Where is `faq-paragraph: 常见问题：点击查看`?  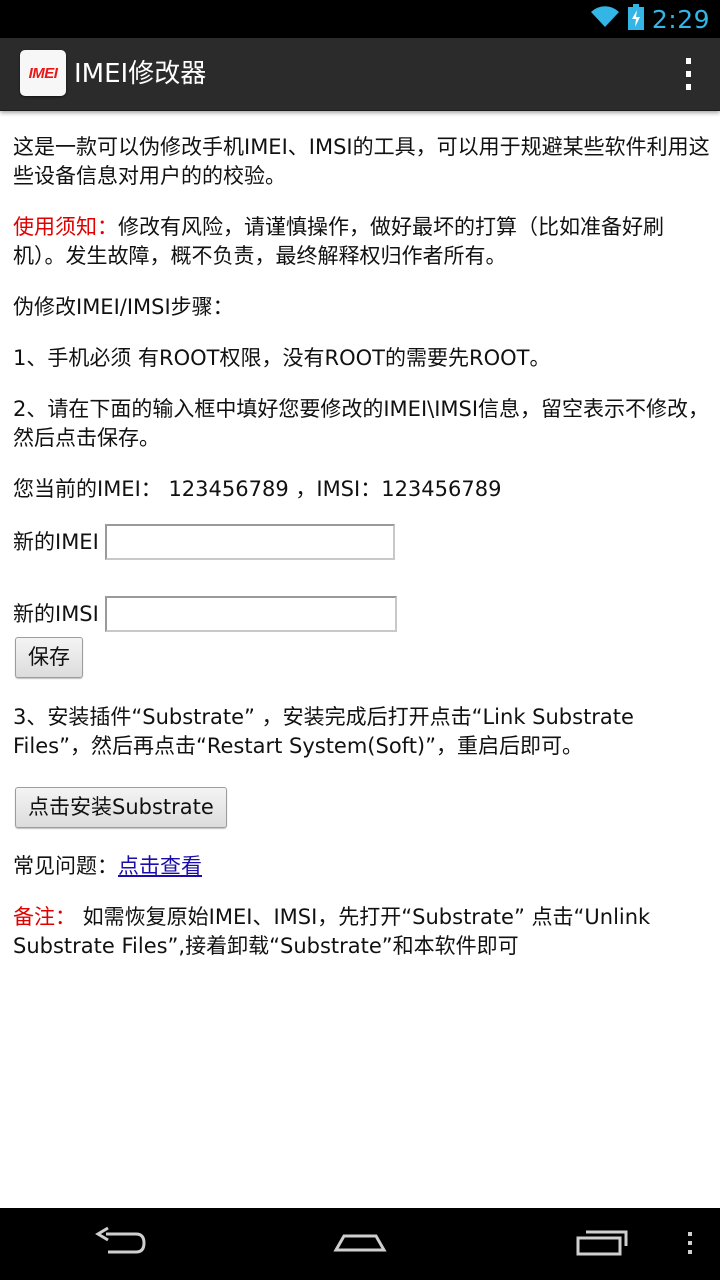 faq-paragraph: 常见问题：点击查看 is located at coordinates (363, 866).